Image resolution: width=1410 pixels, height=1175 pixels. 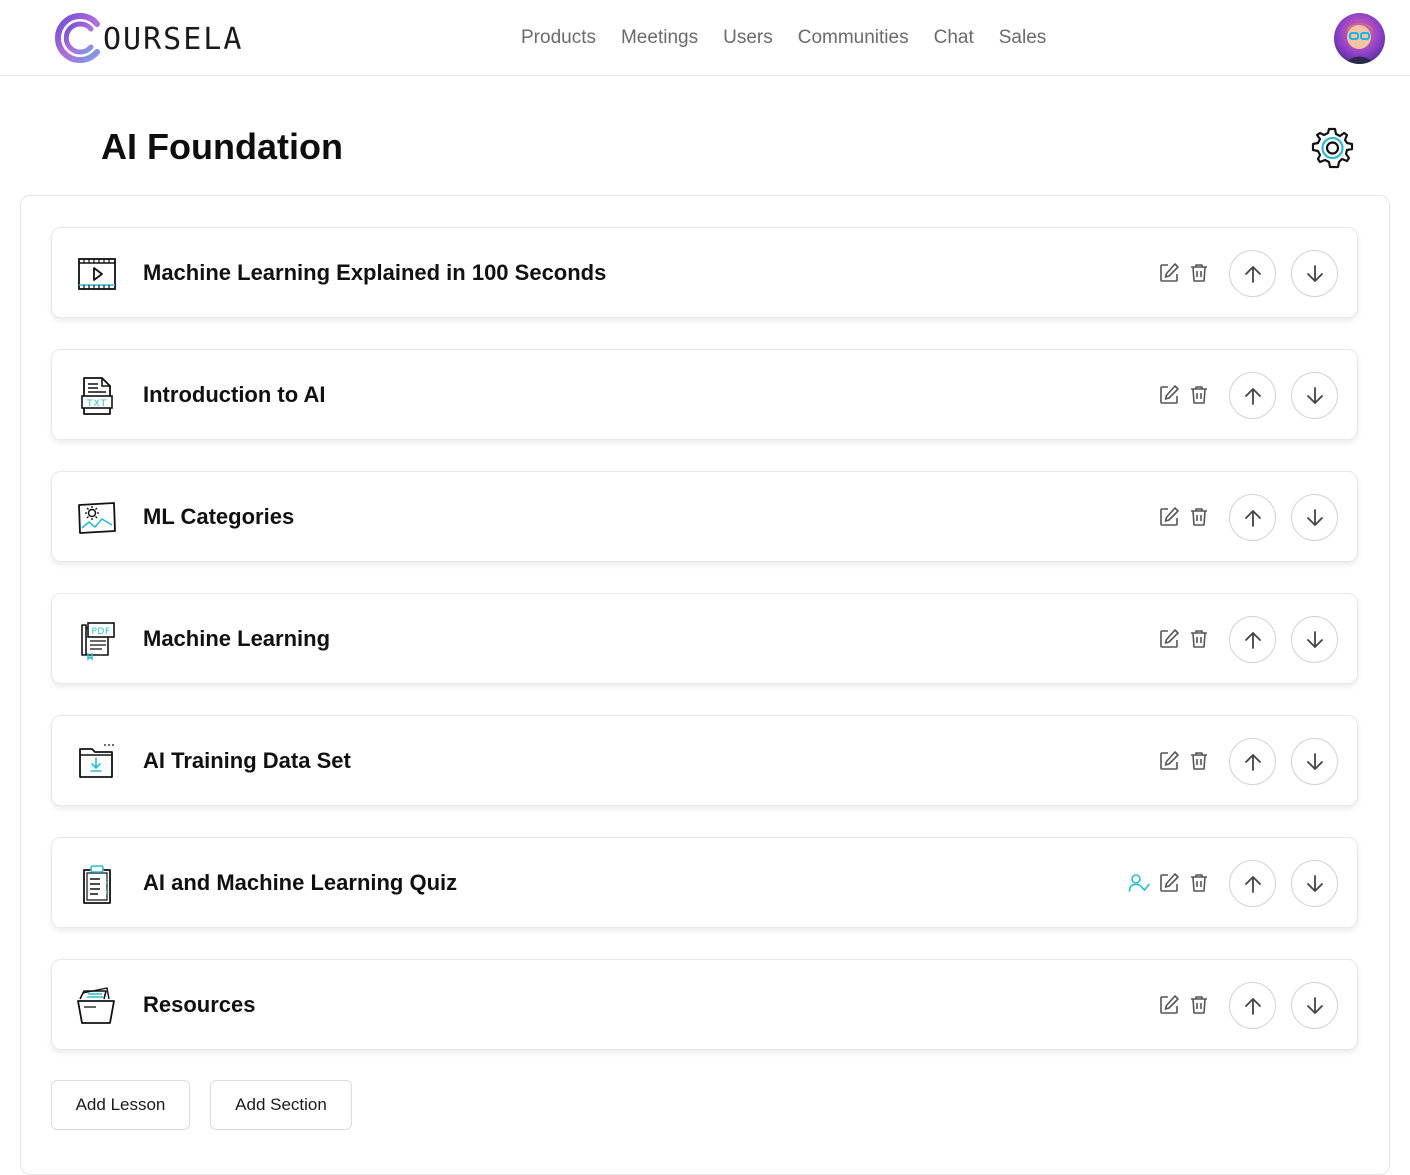 What do you see at coordinates (77, 38) in the screenshot?
I see `c-ring-logo-icon` at bounding box center [77, 38].